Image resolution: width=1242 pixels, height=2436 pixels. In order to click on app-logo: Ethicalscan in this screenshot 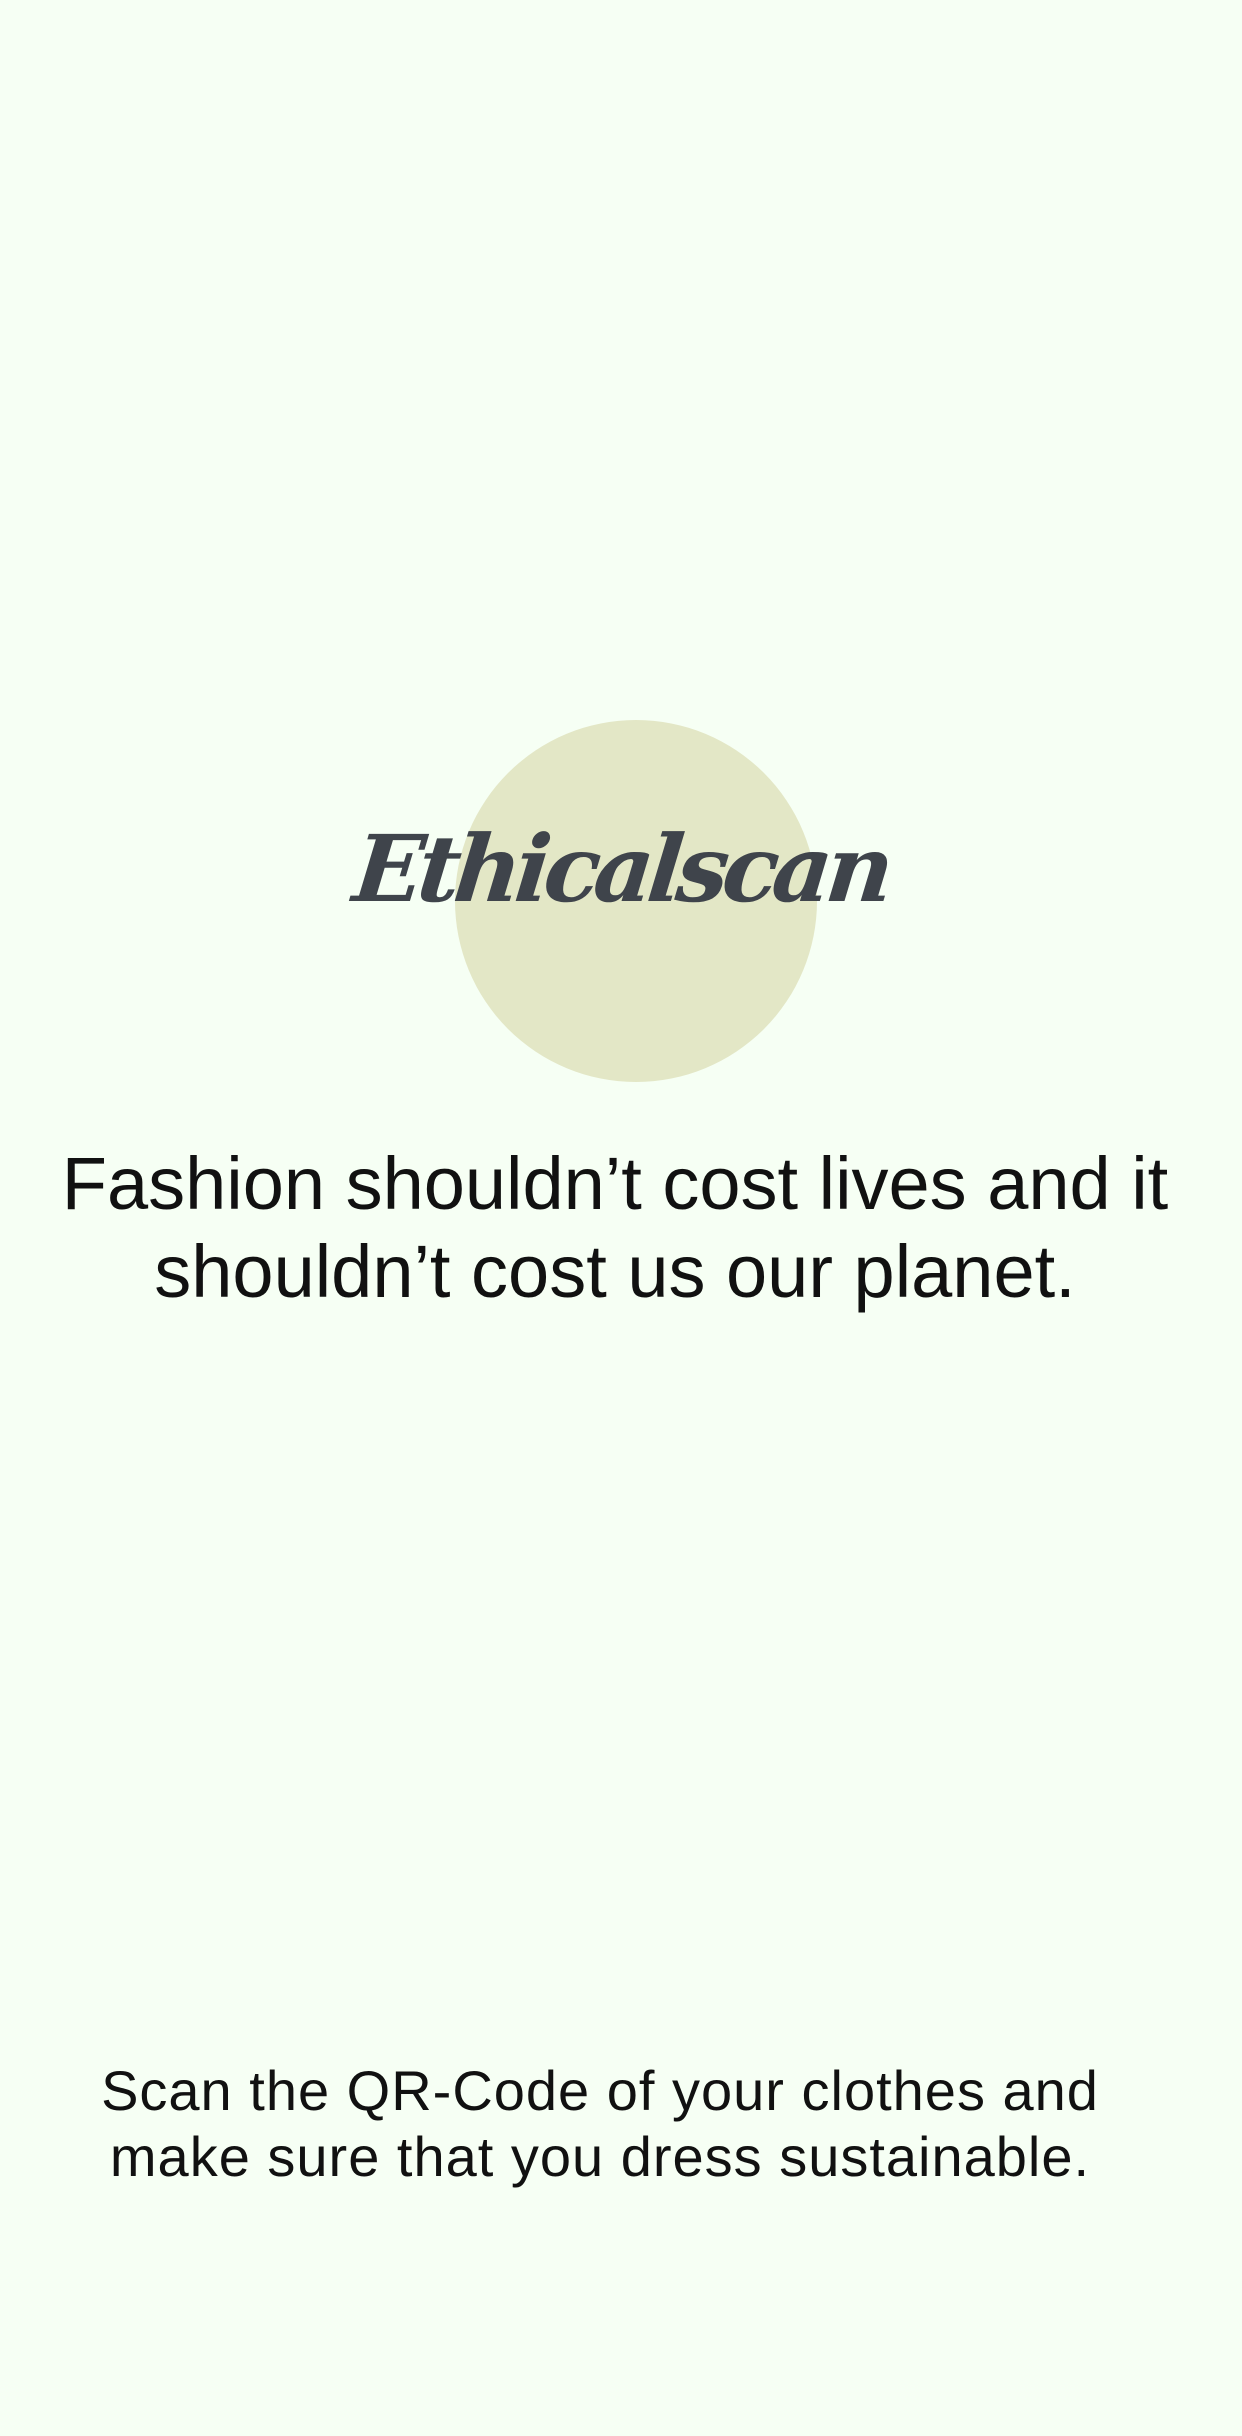, I will do `click(621, 869)`.